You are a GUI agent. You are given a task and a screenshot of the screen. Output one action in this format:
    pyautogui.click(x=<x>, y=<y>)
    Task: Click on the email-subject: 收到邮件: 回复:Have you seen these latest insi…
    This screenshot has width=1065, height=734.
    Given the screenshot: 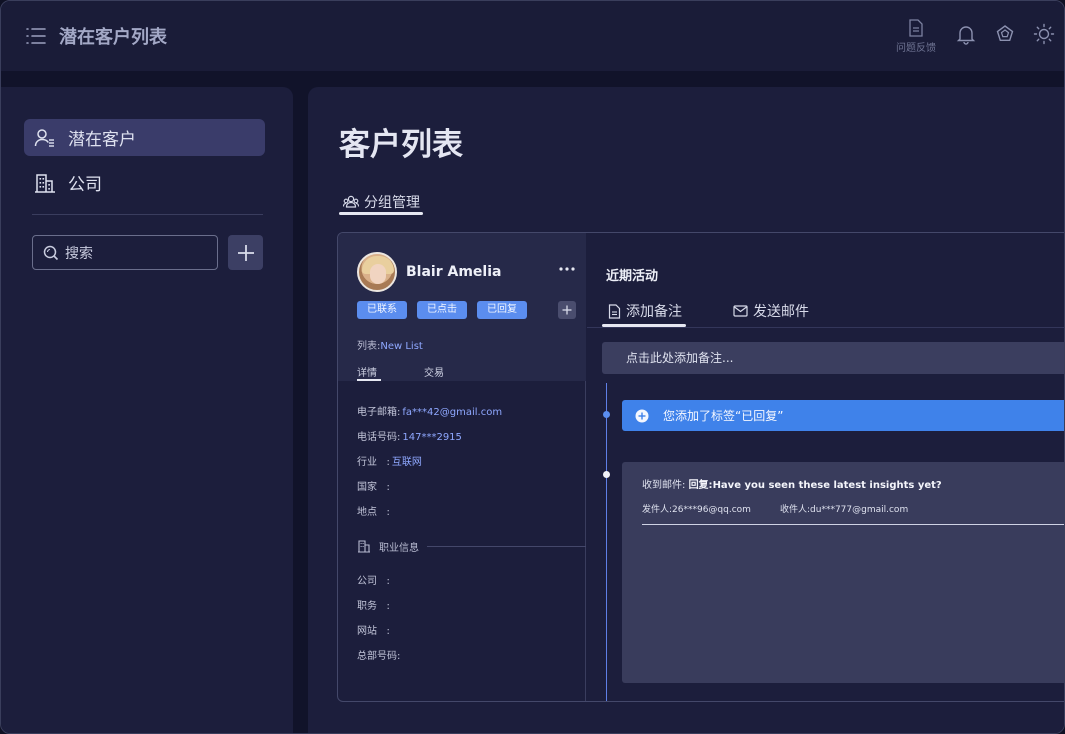 What is the action you would take?
    pyautogui.click(x=792, y=483)
    